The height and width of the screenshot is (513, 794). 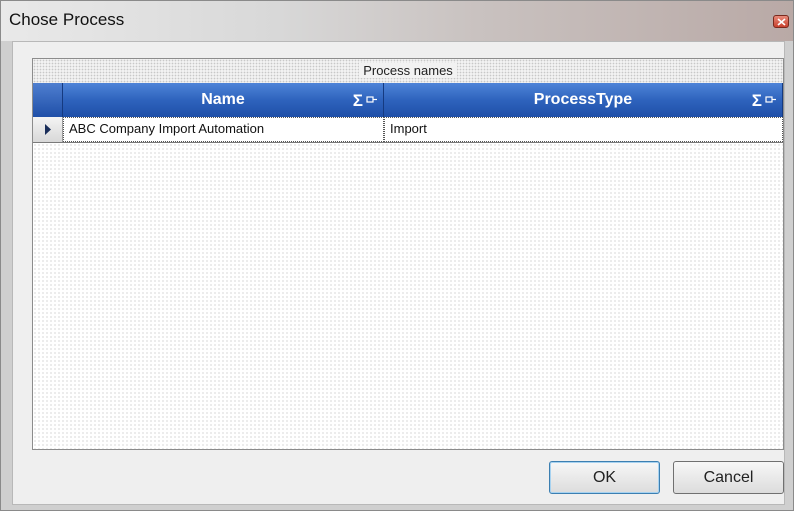 I want to click on title-bar: Chose Process, so click(x=397, y=21).